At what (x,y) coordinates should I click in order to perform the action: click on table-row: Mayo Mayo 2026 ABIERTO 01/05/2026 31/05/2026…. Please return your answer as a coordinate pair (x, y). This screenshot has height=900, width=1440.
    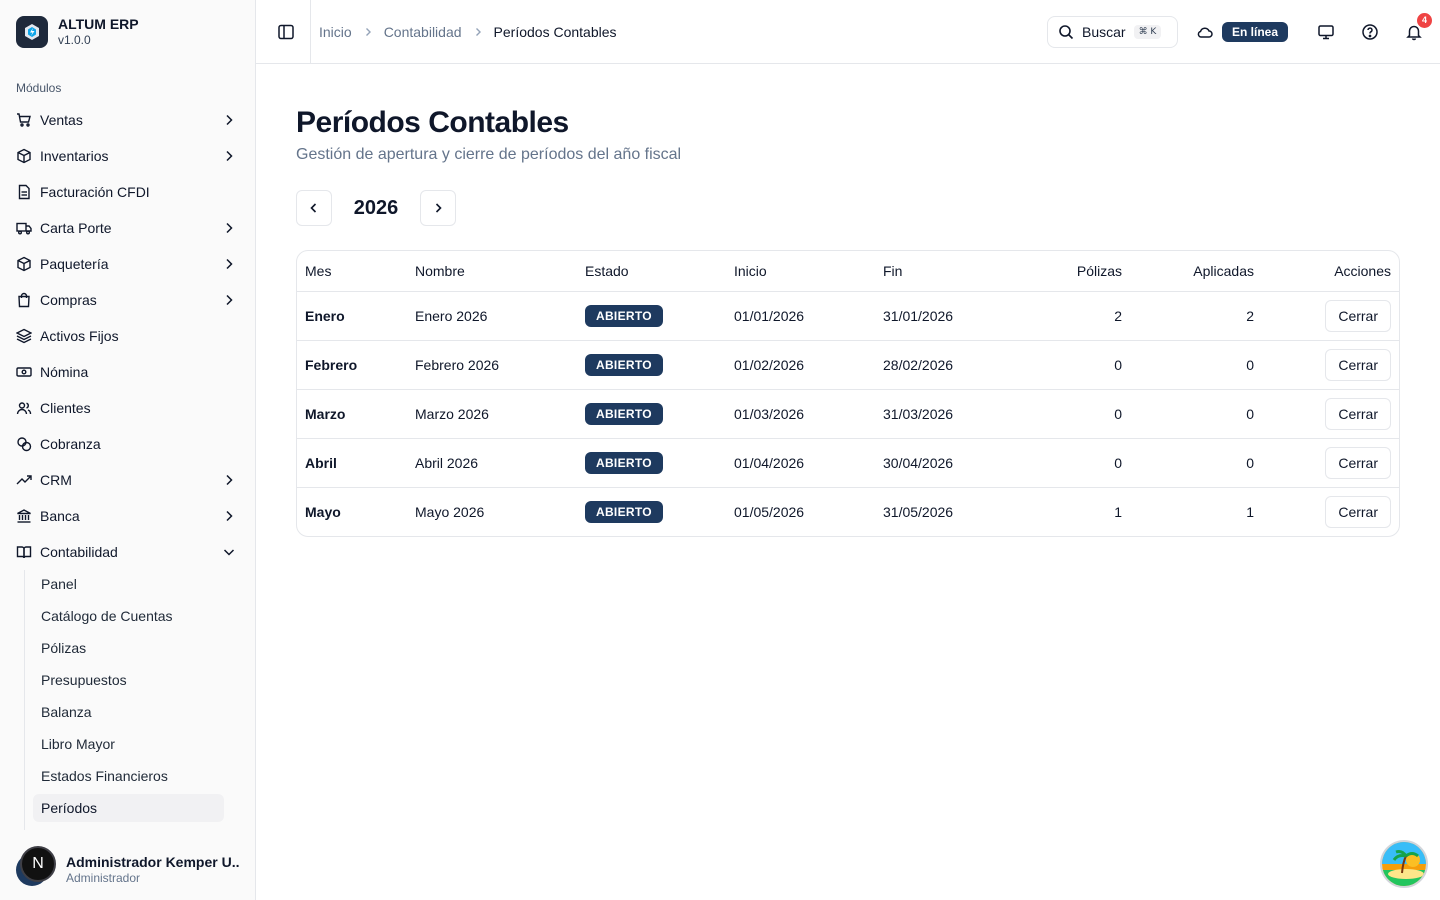
    Looking at the image, I should click on (848, 511).